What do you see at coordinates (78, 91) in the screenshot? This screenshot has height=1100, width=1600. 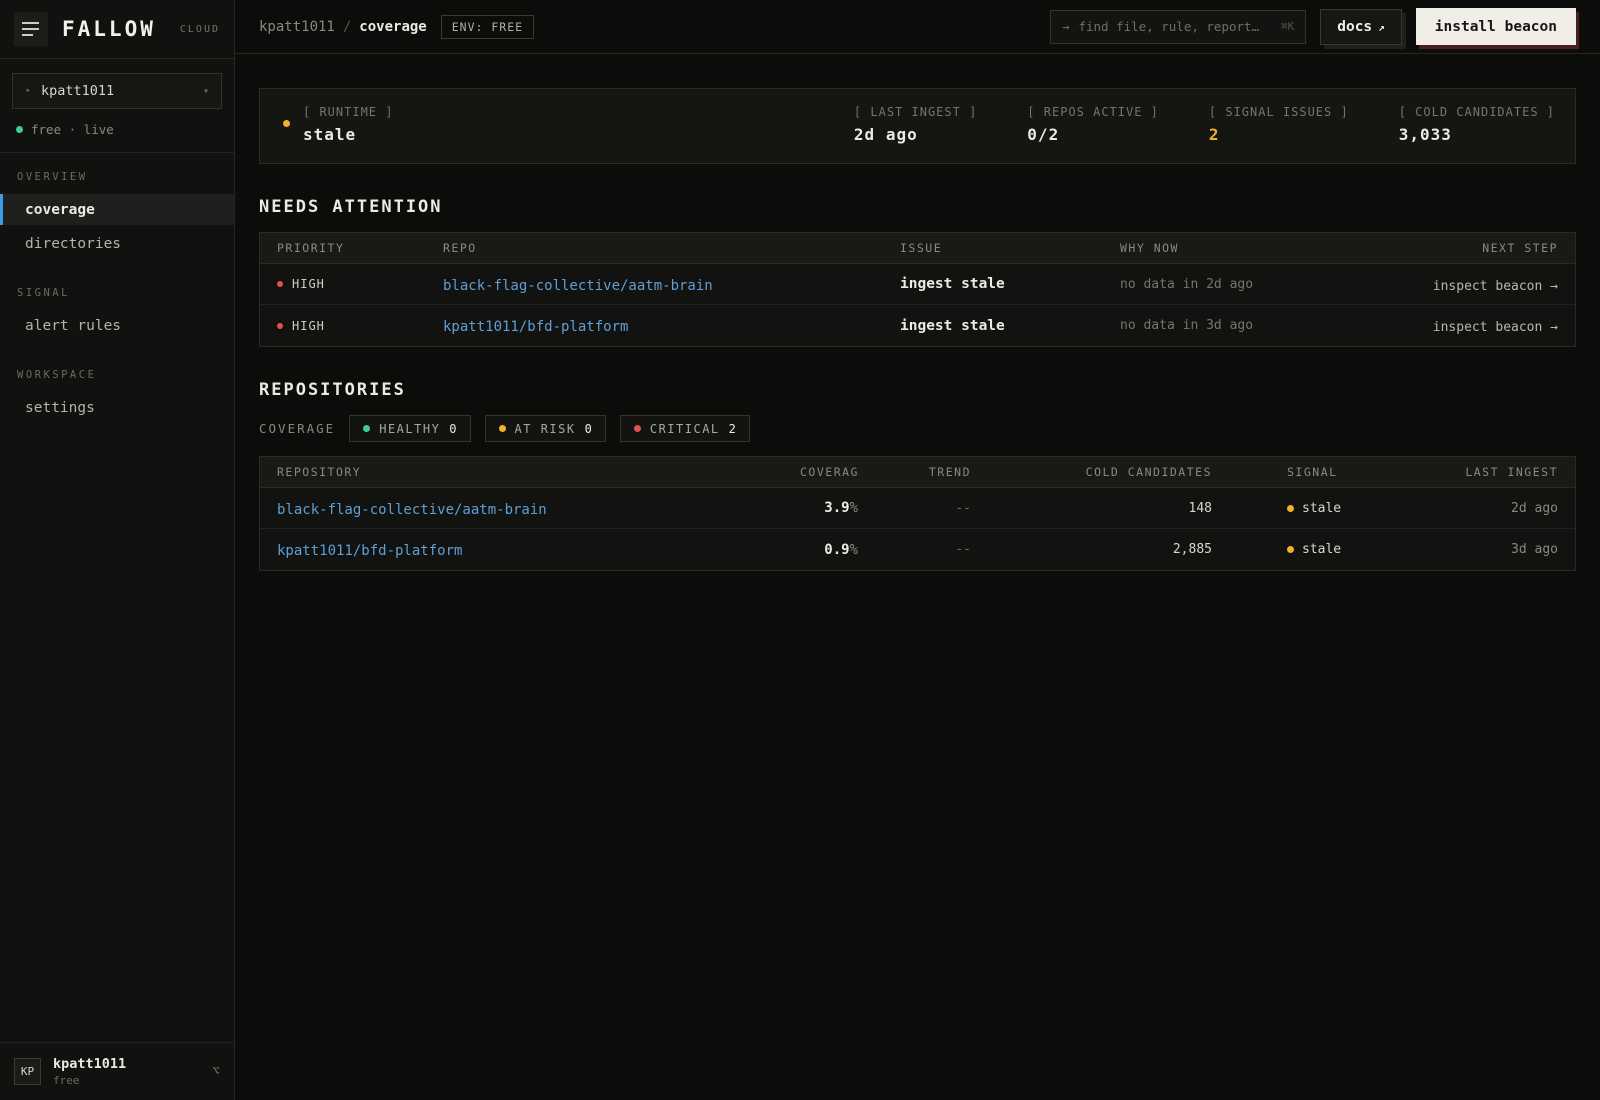 I see `workspace-selector-label: kpatt1011` at bounding box center [78, 91].